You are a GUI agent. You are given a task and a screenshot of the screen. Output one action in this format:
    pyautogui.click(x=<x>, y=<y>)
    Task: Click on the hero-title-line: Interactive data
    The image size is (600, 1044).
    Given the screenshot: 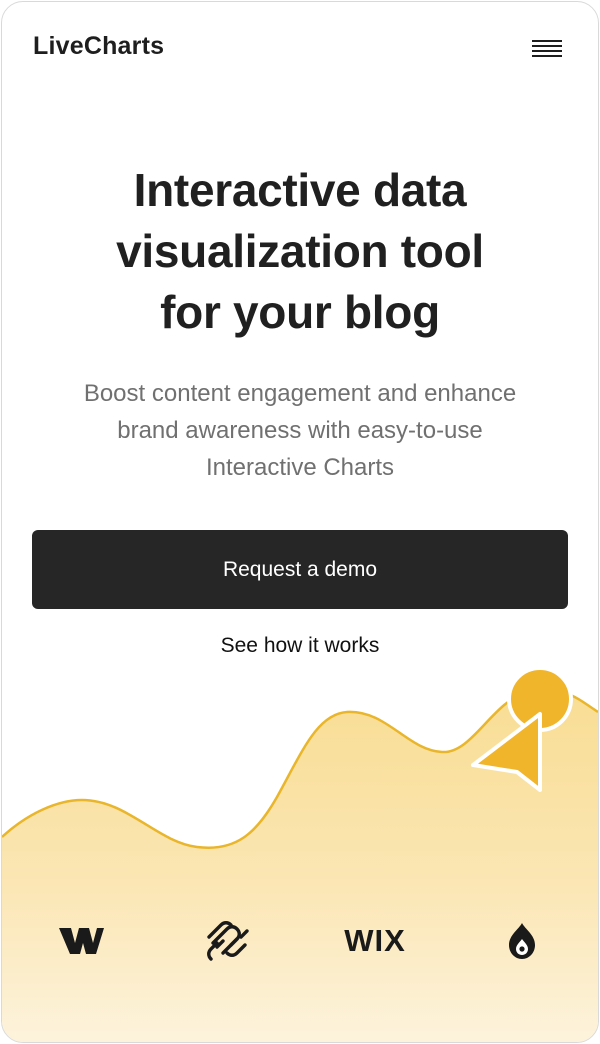 What is the action you would take?
    pyautogui.click(x=300, y=190)
    